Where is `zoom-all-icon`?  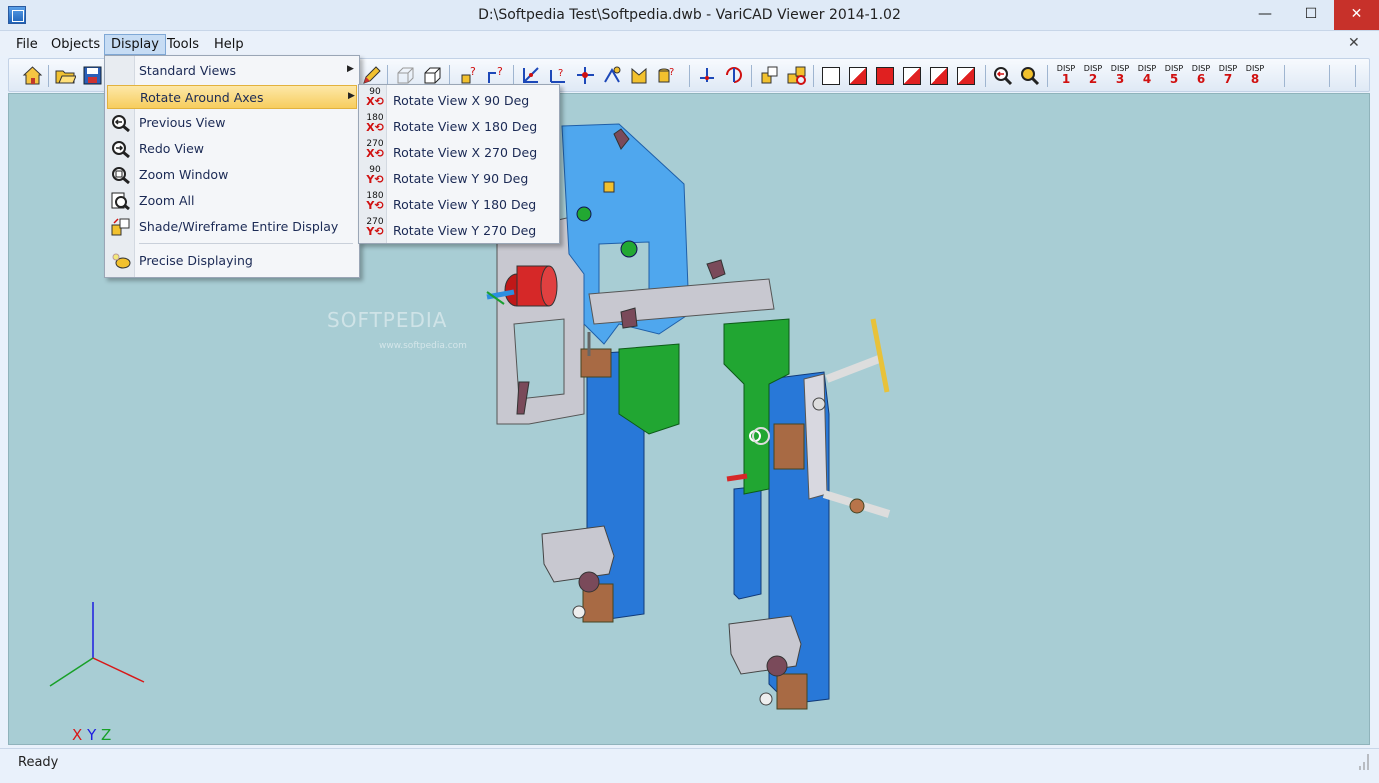
zoom-all-icon is located at coordinates (120, 201).